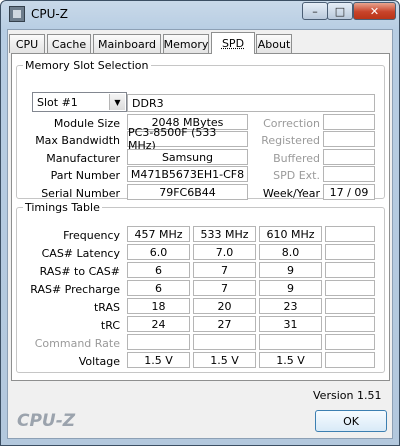  I want to click on timings-legend: Timings Table, so click(62, 207).